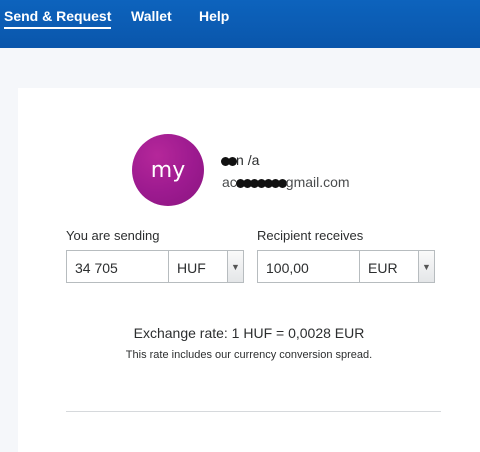  What do you see at coordinates (310, 235) in the screenshot?
I see `receiving-label: Recipient receives` at bounding box center [310, 235].